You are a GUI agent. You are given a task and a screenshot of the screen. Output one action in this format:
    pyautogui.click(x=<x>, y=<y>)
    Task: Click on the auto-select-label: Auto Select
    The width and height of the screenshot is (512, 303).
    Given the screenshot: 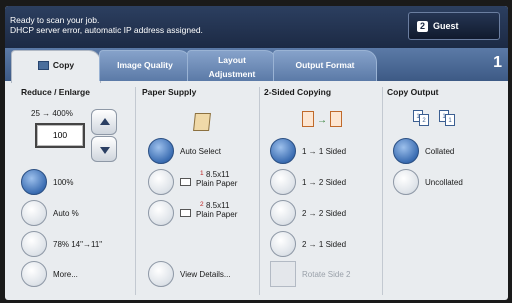 What is the action you would take?
    pyautogui.click(x=200, y=151)
    